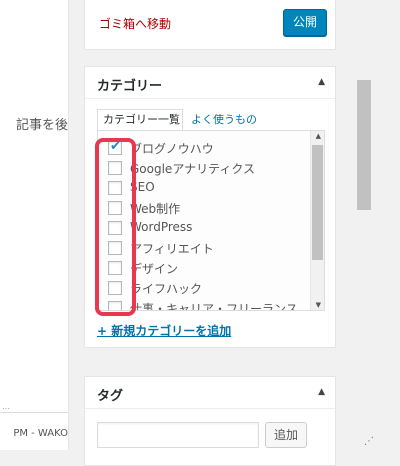  Describe the element at coordinates (210, 25) in the screenshot. I see `publish-panel: ゴミ箱へ移動 公開` at that location.